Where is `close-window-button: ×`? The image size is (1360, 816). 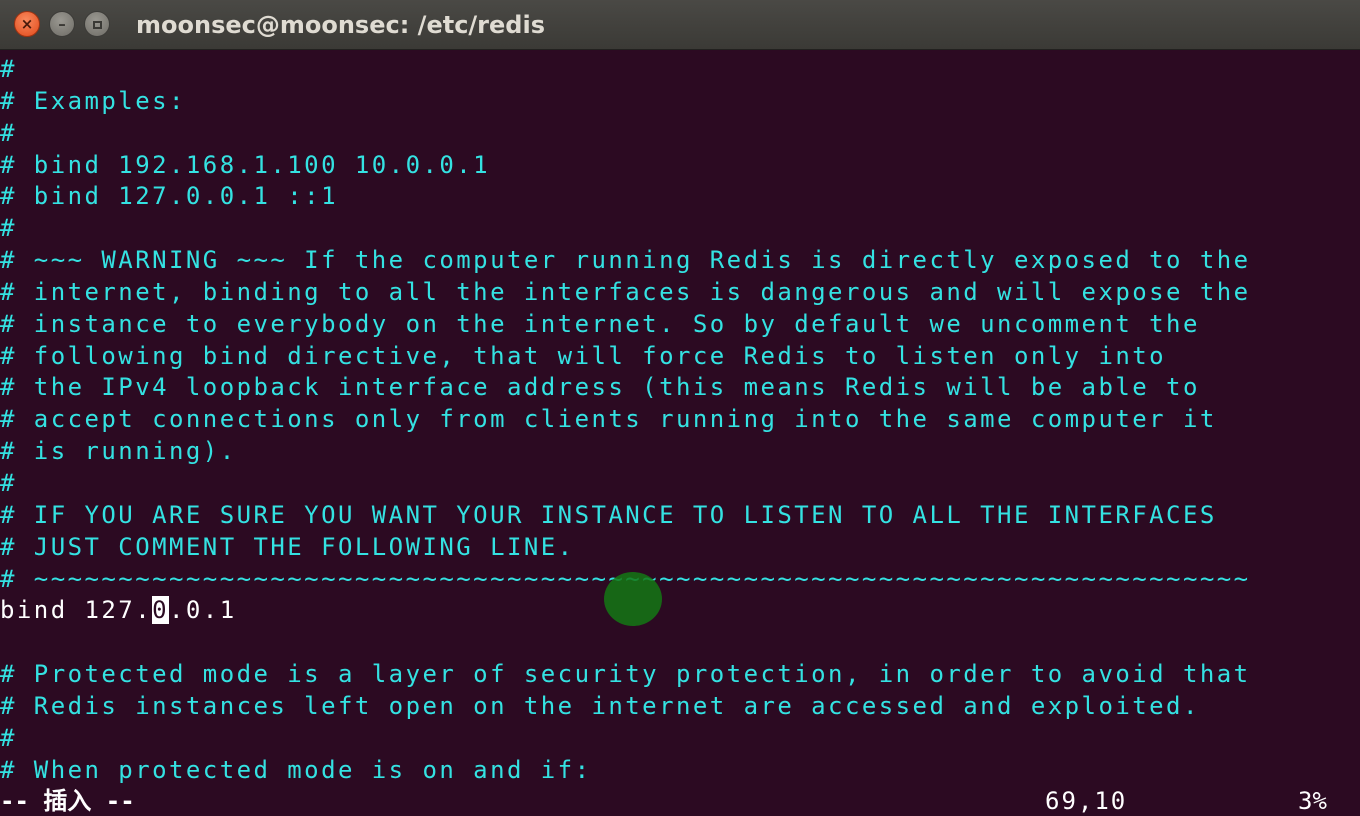 close-window-button: × is located at coordinates (27, 24).